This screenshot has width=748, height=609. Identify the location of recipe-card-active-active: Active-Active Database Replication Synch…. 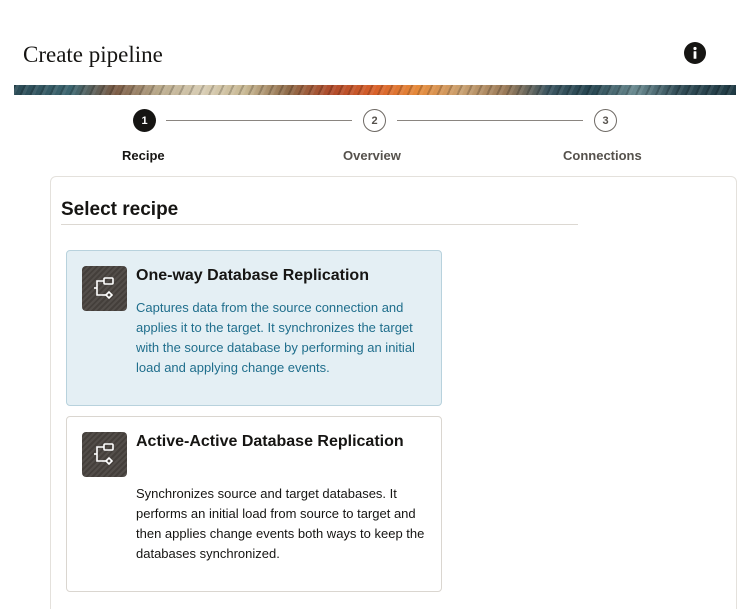
(254, 504).